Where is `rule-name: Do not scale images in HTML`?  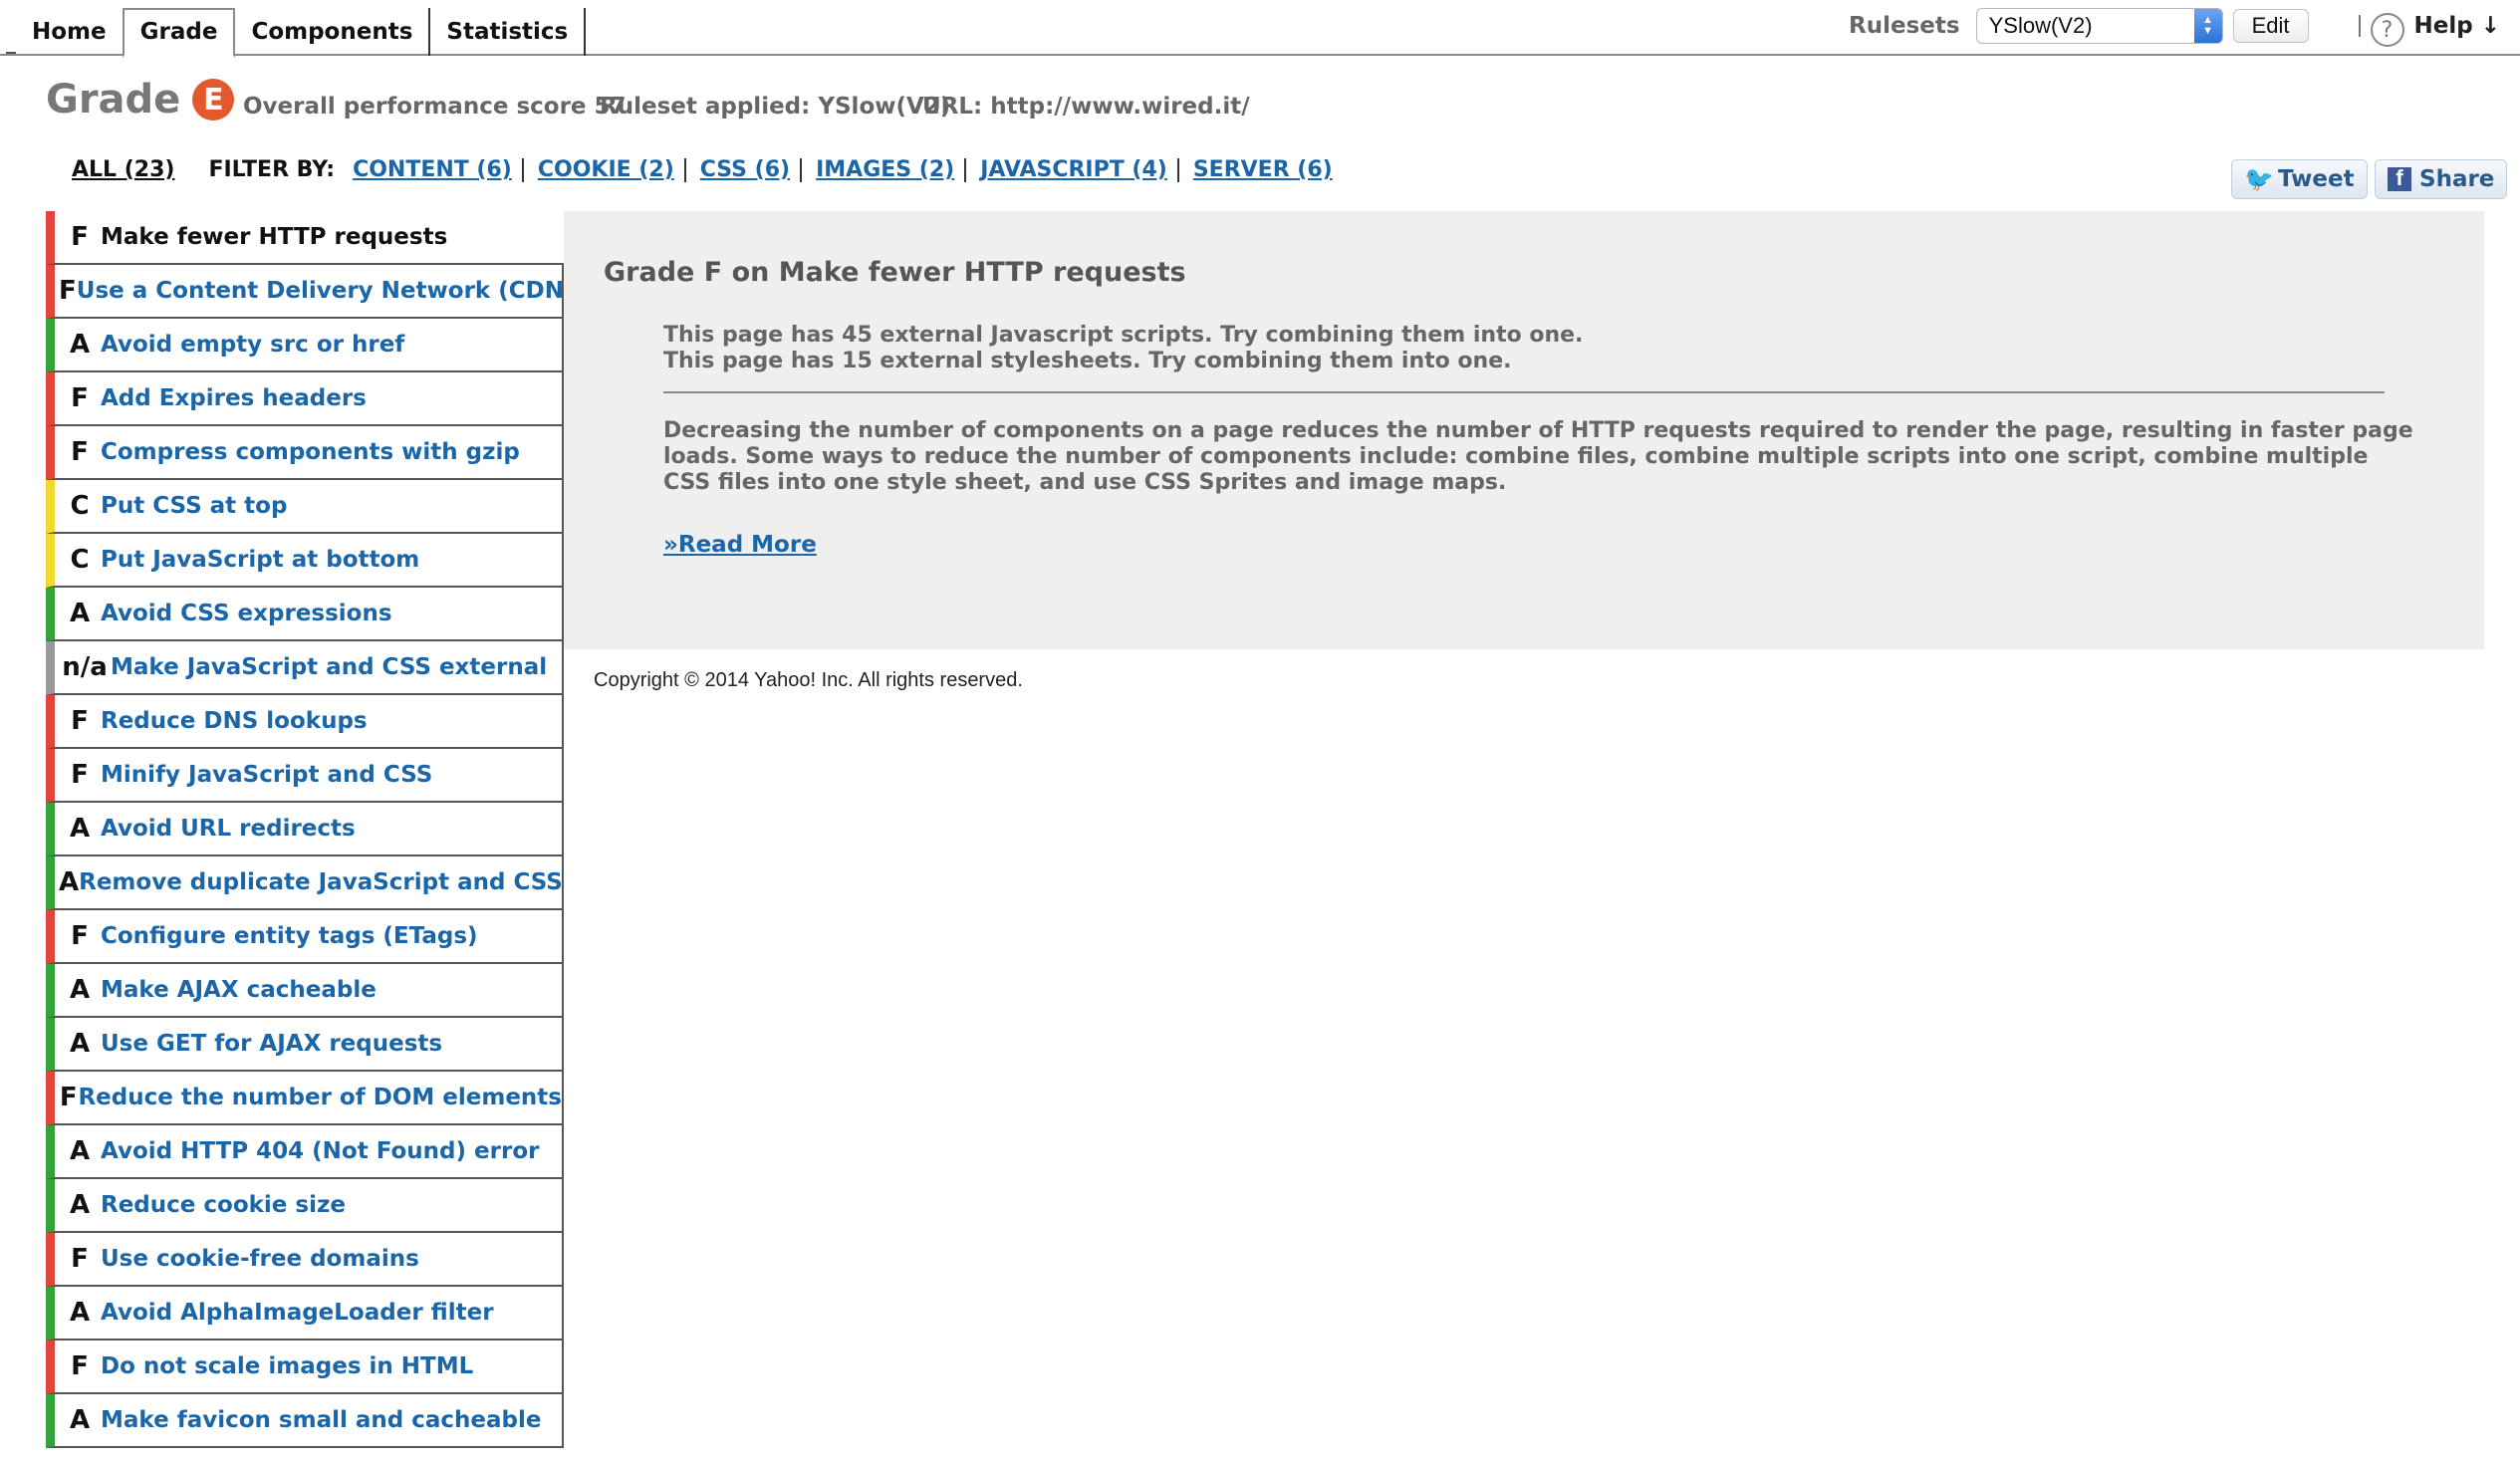 rule-name: Do not scale images in HTML is located at coordinates (287, 1366).